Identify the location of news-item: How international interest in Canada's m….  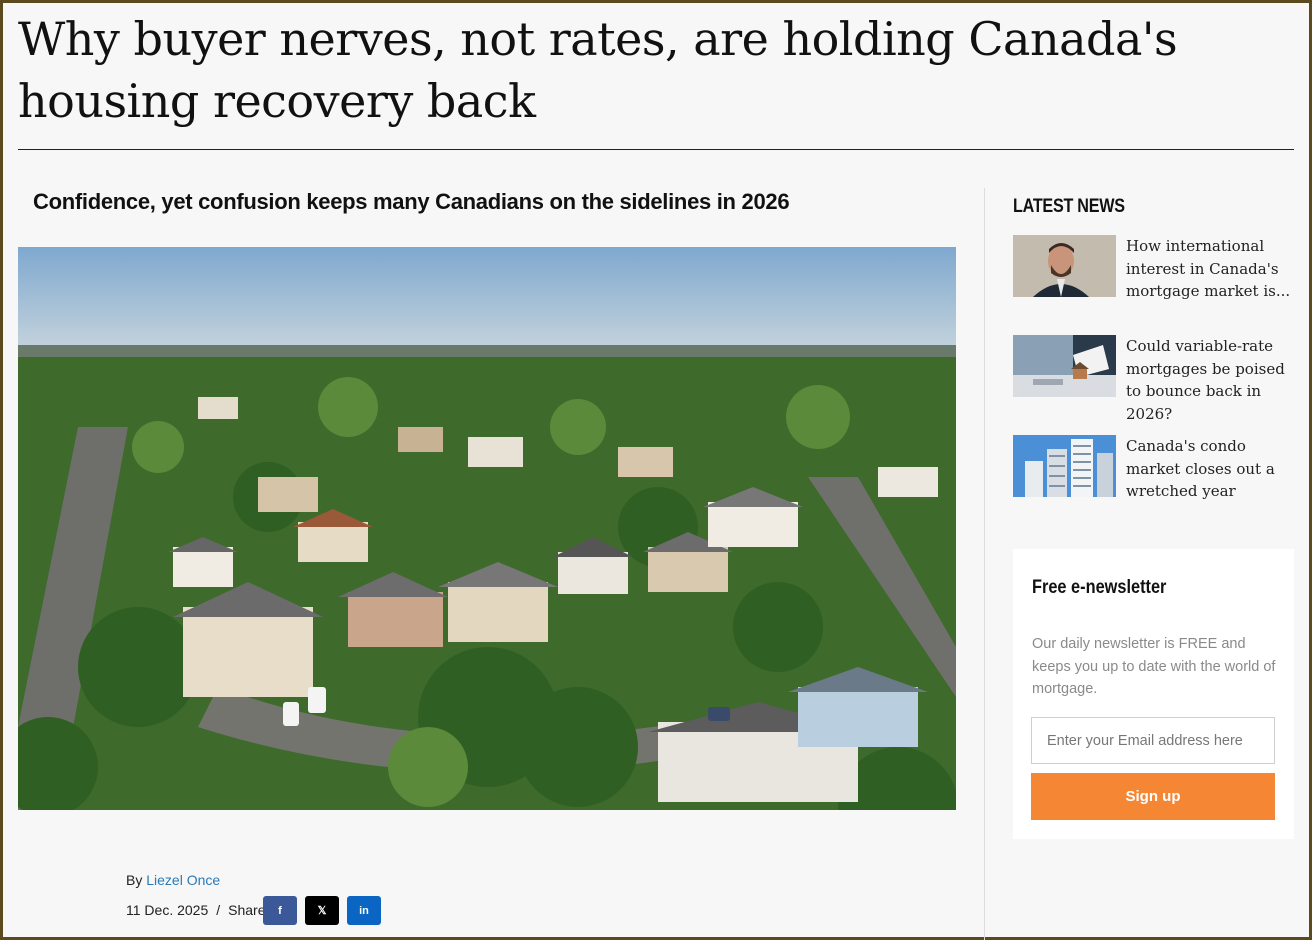
(1154, 267).